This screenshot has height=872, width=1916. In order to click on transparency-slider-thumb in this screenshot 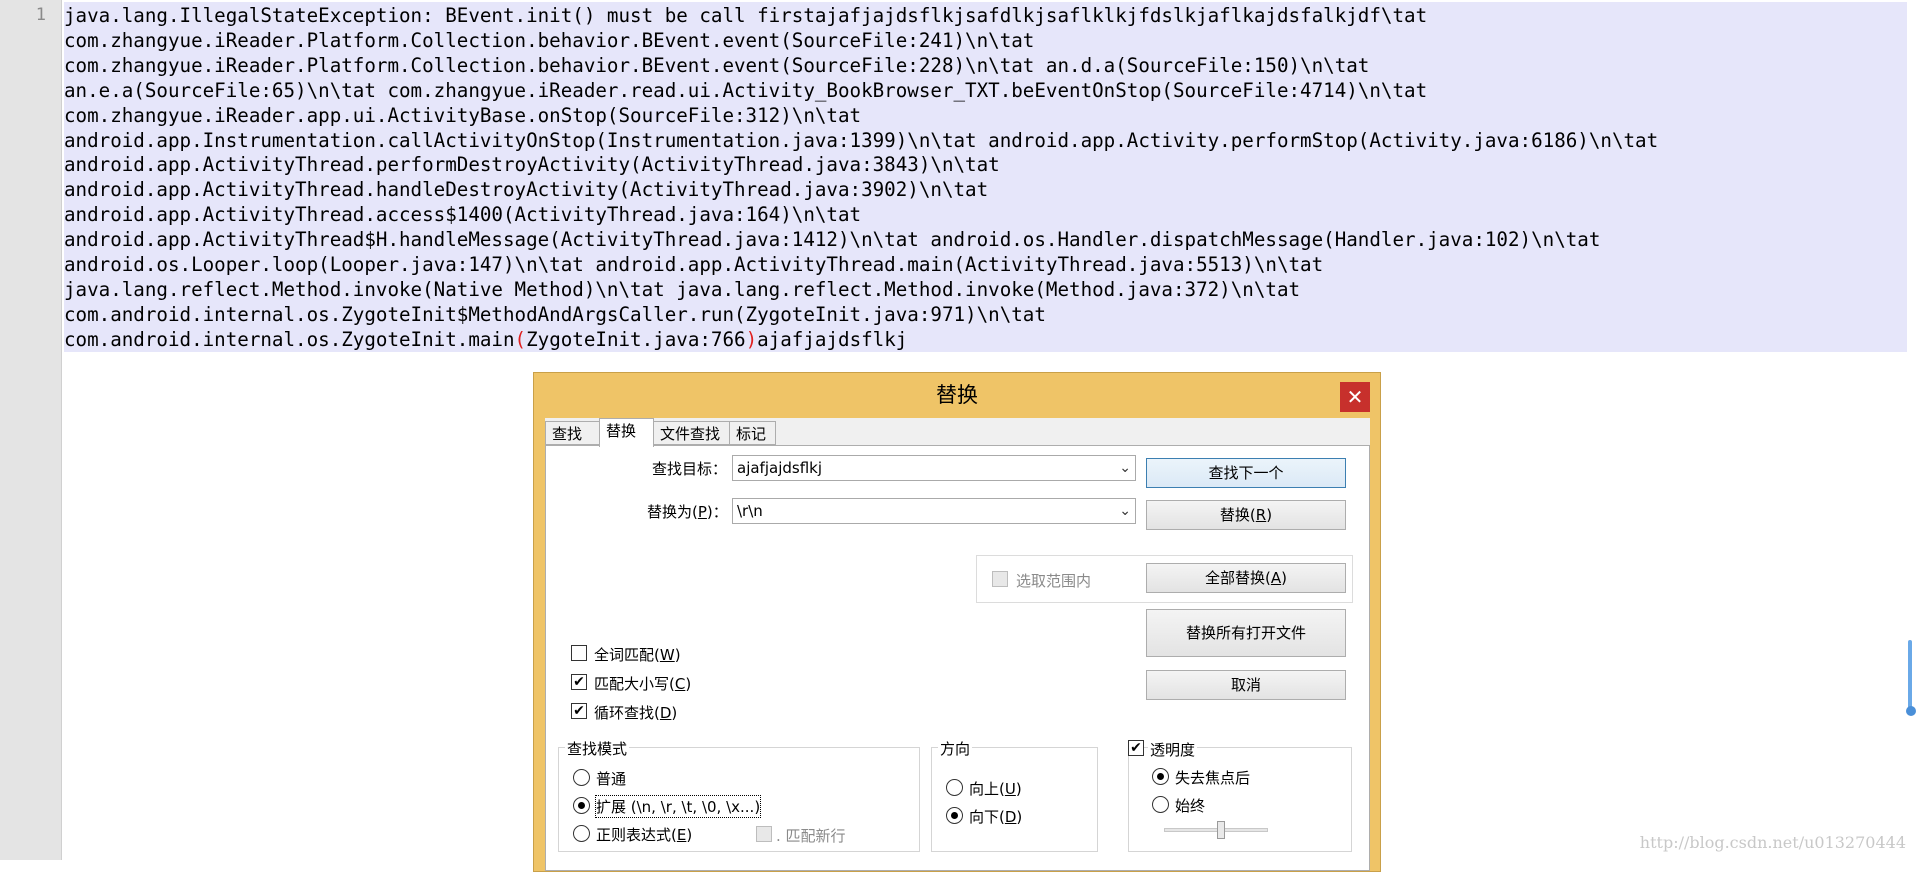, I will do `click(1221, 830)`.